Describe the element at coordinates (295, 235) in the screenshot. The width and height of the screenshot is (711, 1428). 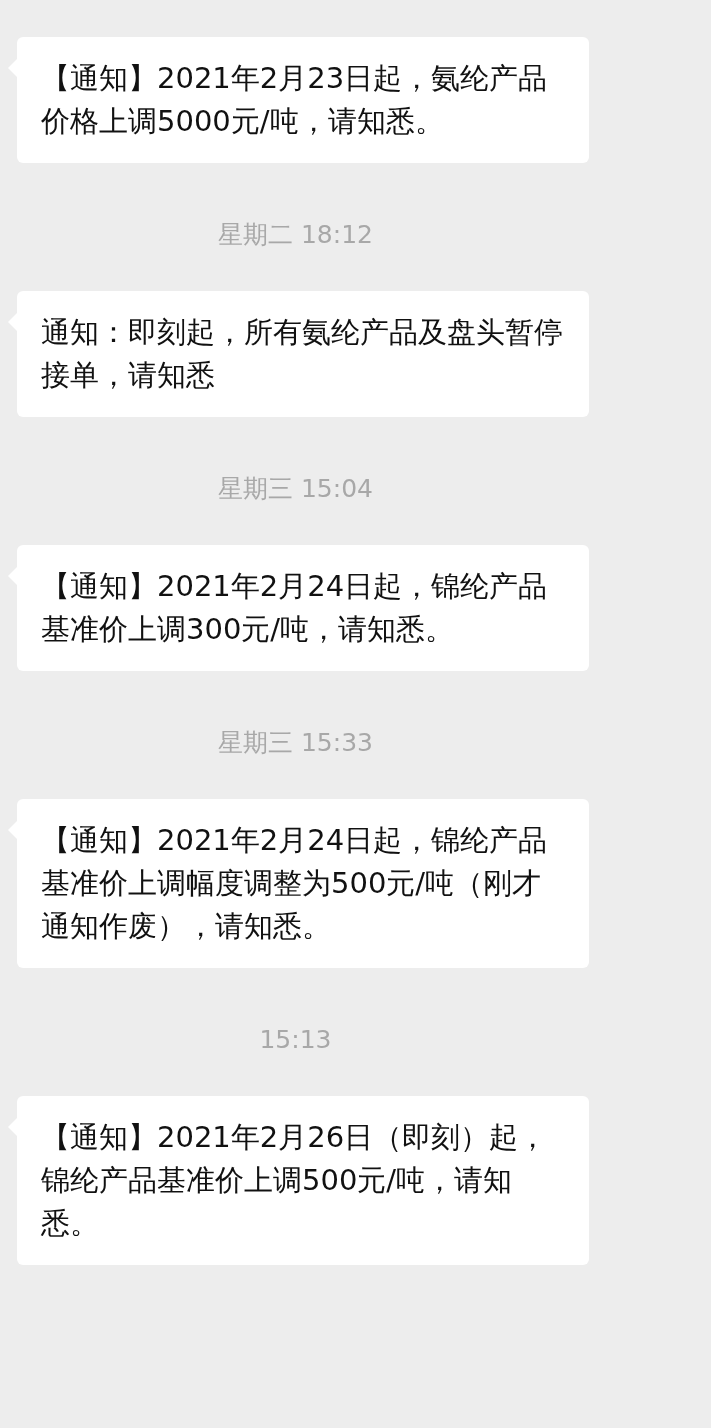
I see `timestamp: 星期二 18:12` at that location.